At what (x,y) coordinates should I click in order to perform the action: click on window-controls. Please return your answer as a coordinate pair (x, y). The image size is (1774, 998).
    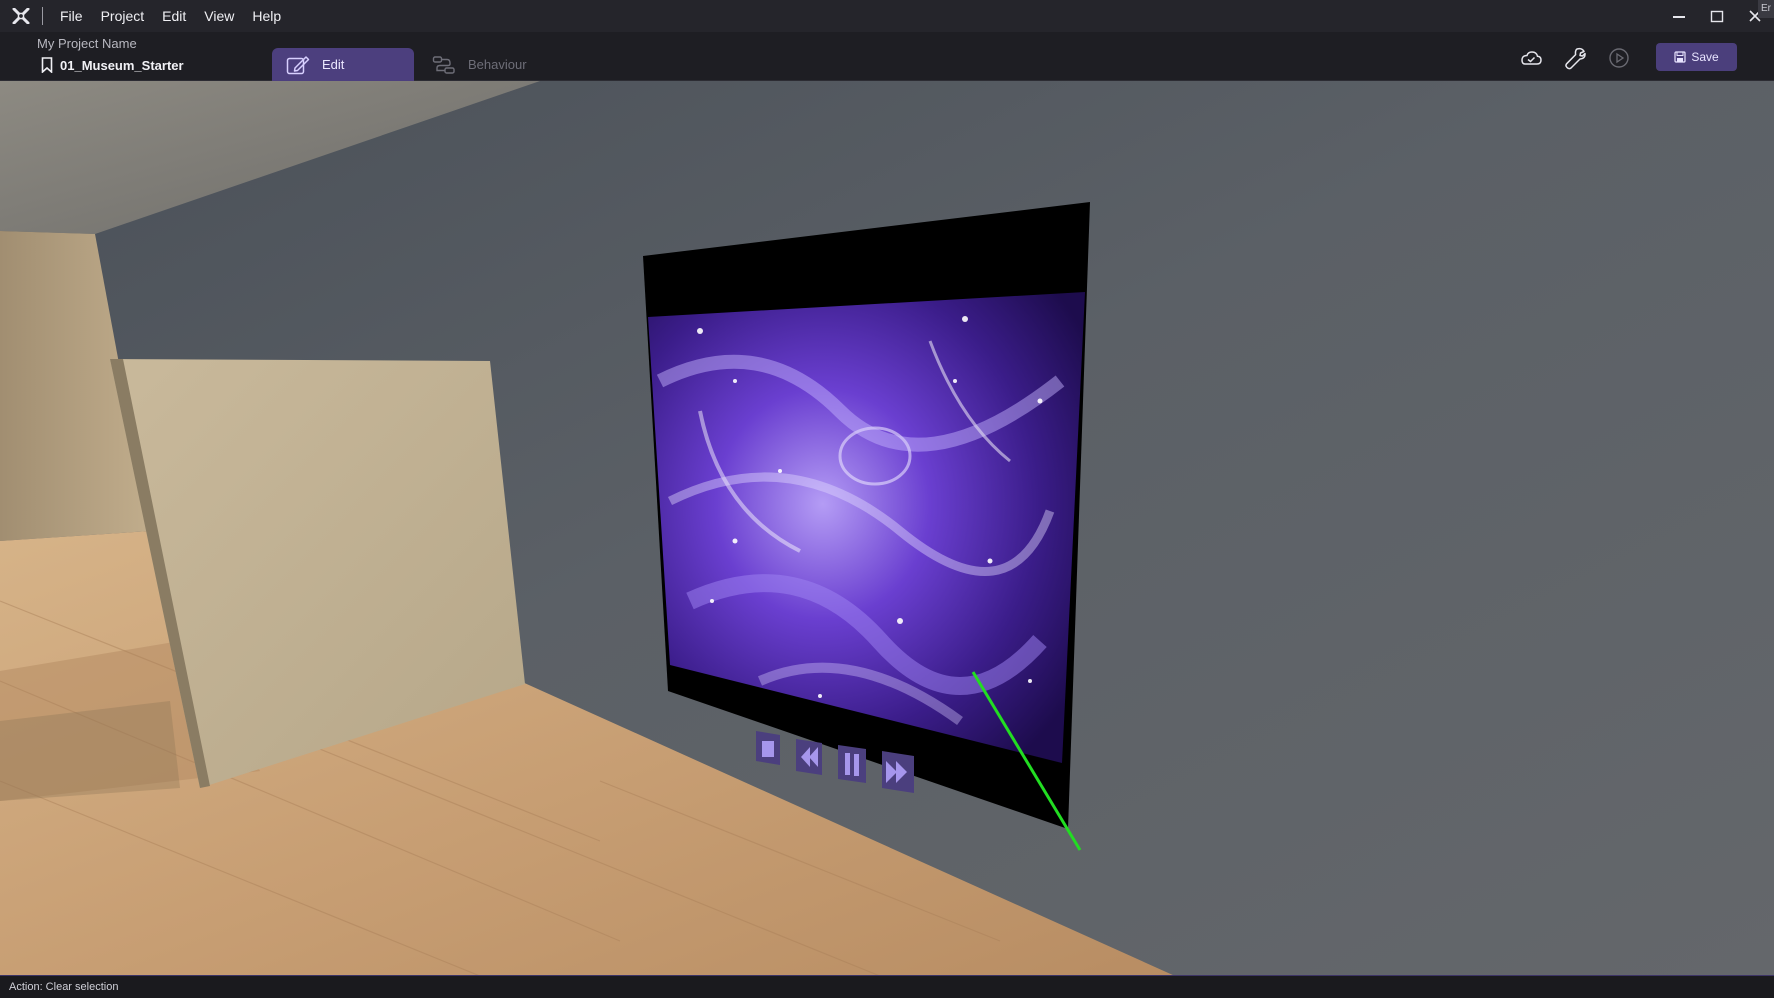
    Looking at the image, I should click on (1717, 16).